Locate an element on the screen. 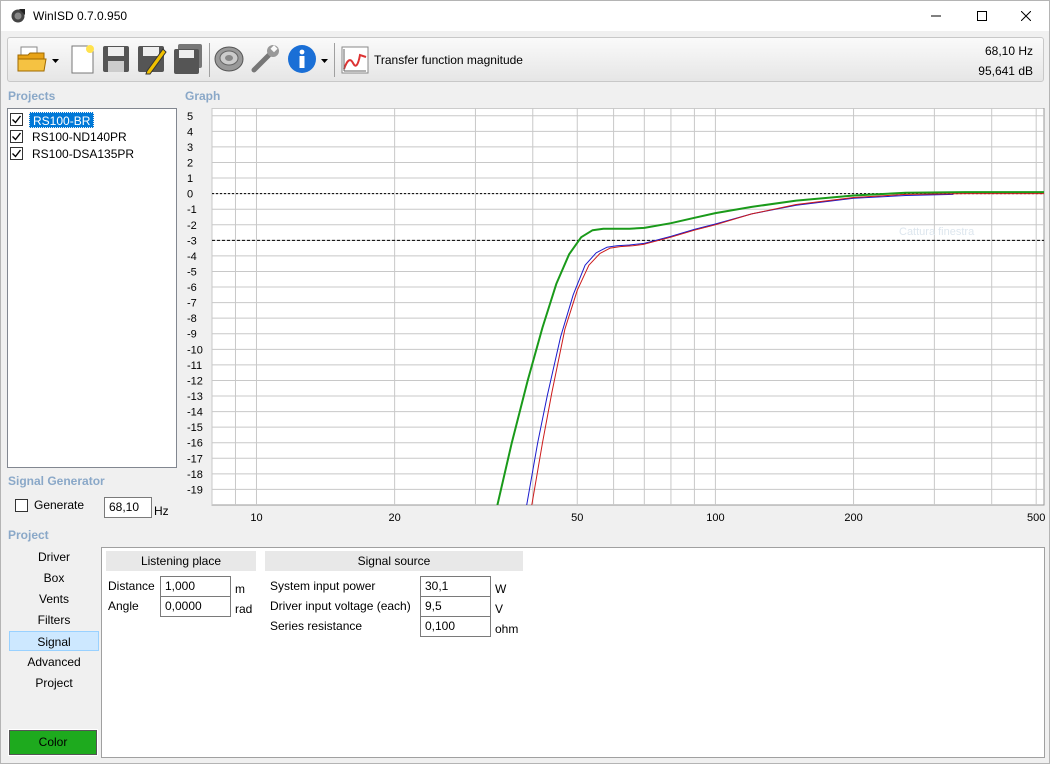 The width and height of the screenshot is (1050, 764). close-icon is located at coordinates (1026, 16).